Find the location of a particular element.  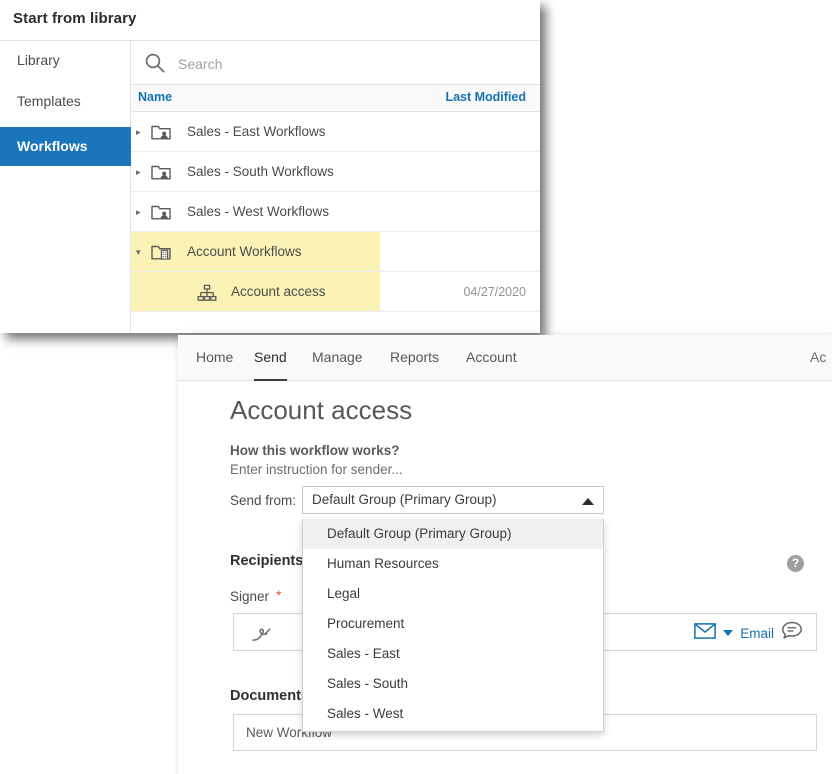

row-name: Sales - East Workflows is located at coordinates (256, 131).